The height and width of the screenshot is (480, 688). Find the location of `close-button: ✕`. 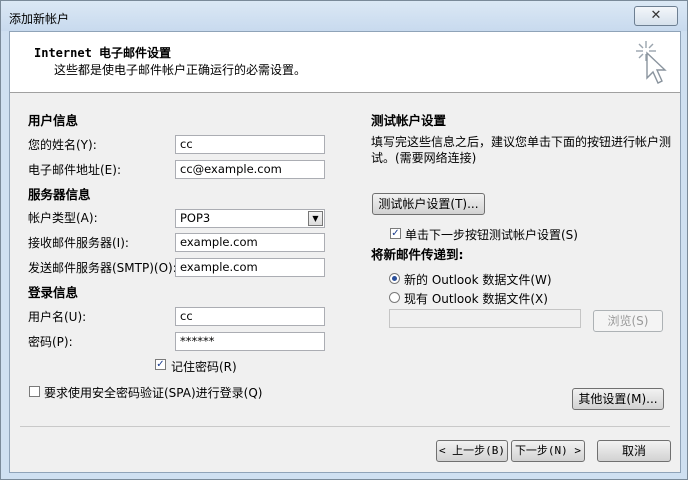

close-button: ✕ is located at coordinates (656, 16).